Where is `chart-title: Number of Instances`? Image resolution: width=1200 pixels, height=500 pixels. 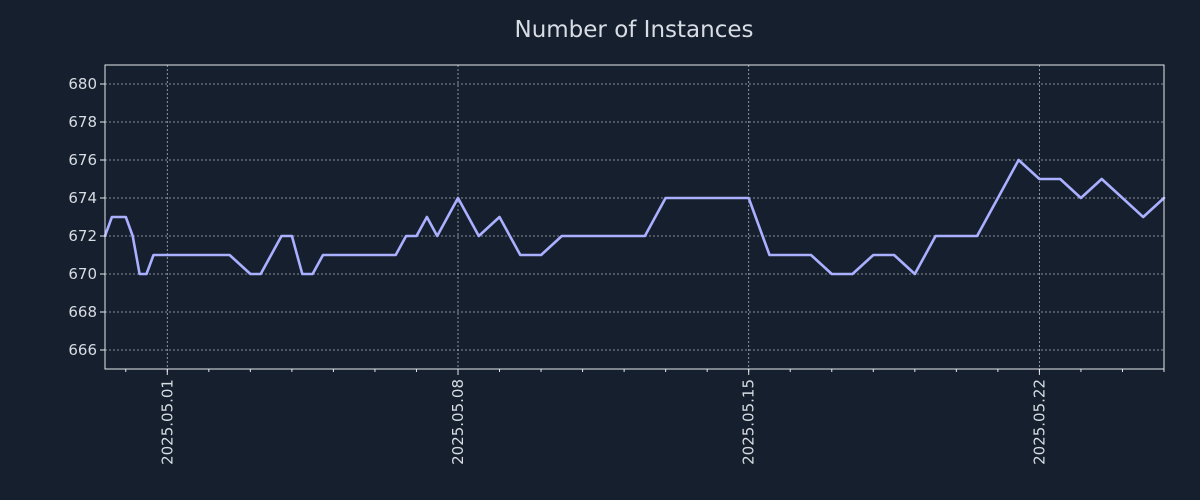
chart-title: Number of Instances is located at coordinates (634, 30).